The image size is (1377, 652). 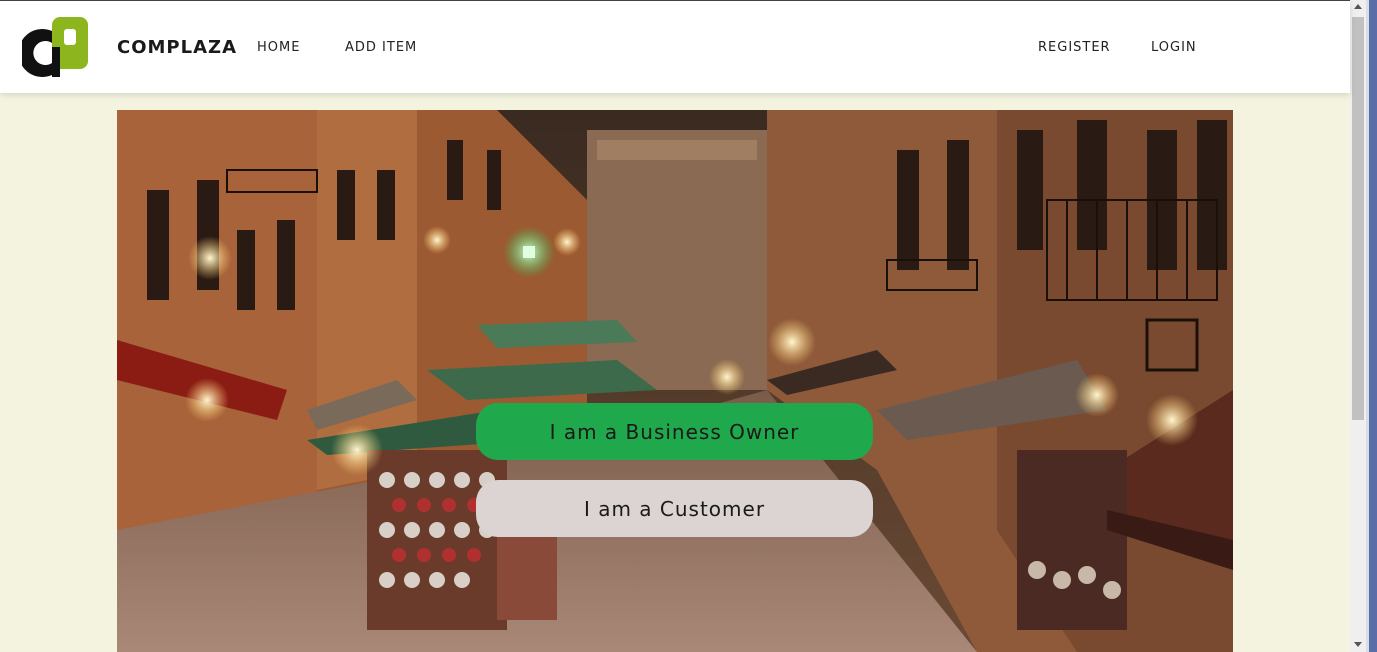 I want to click on scroll-up-arrow-icon, so click(x=1358, y=6).